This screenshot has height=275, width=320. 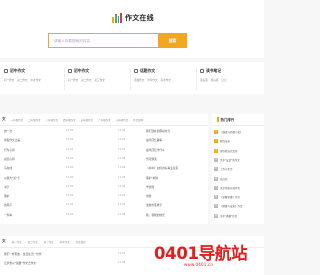 What do you see at coordinates (6, 187) in the screenshot?
I see `article-link: 书节` at bounding box center [6, 187].